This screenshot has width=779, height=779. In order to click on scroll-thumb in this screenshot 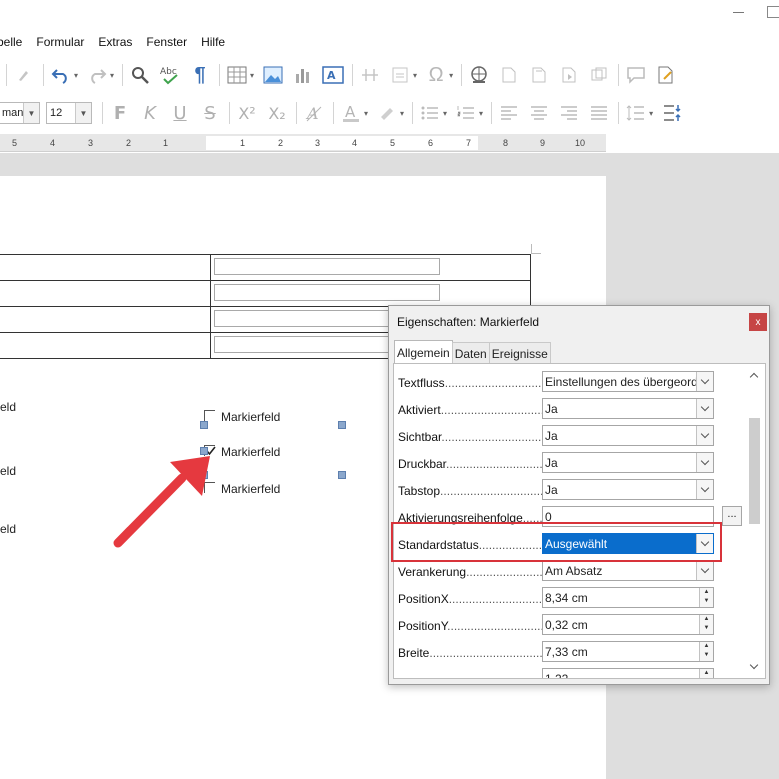, I will do `click(754, 471)`.